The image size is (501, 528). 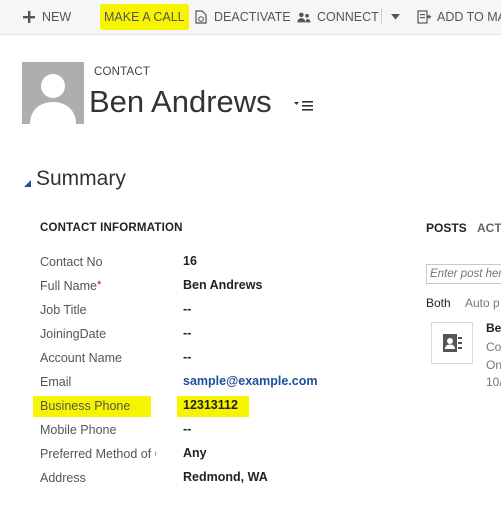 What do you see at coordinates (187, 357) in the screenshot?
I see `field-value-account-name: --` at bounding box center [187, 357].